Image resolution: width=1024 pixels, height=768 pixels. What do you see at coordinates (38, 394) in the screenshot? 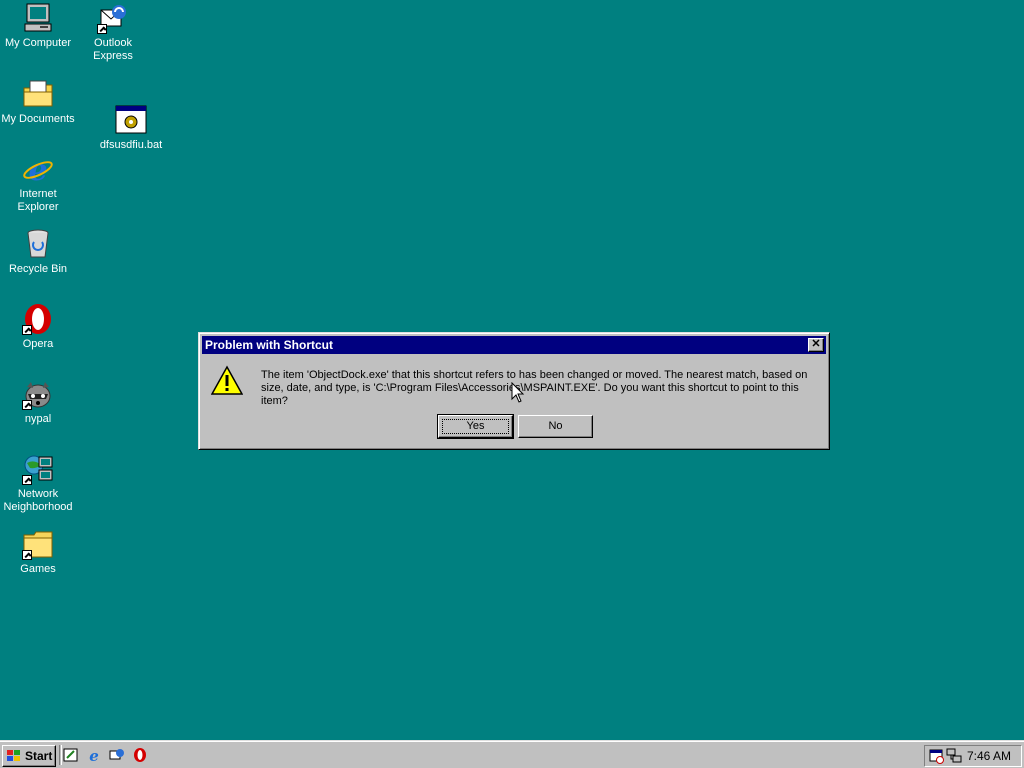
I see `raccoon-icon` at bounding box center [38, 394].